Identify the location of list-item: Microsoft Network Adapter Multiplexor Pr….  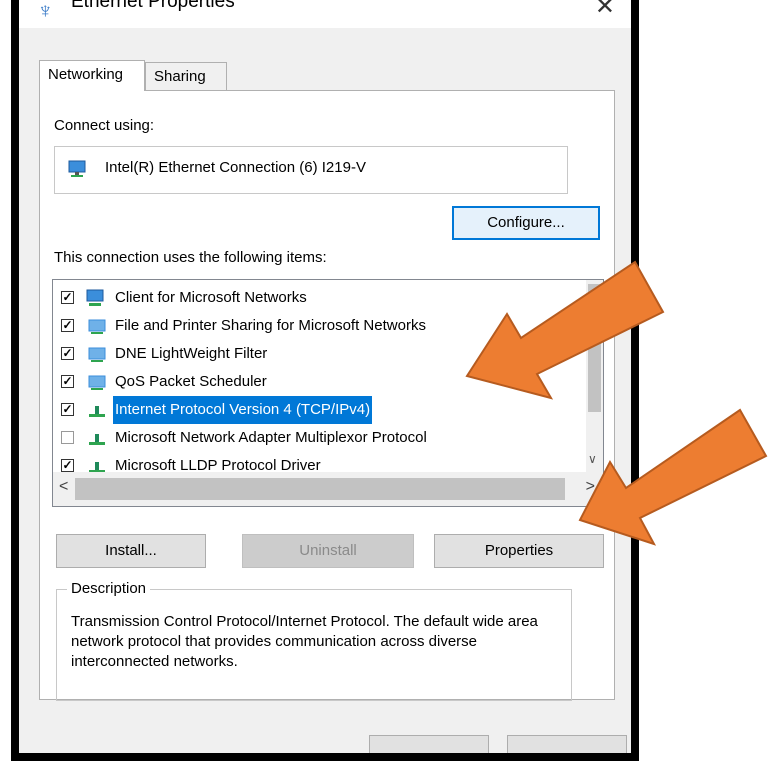
(313, 438).